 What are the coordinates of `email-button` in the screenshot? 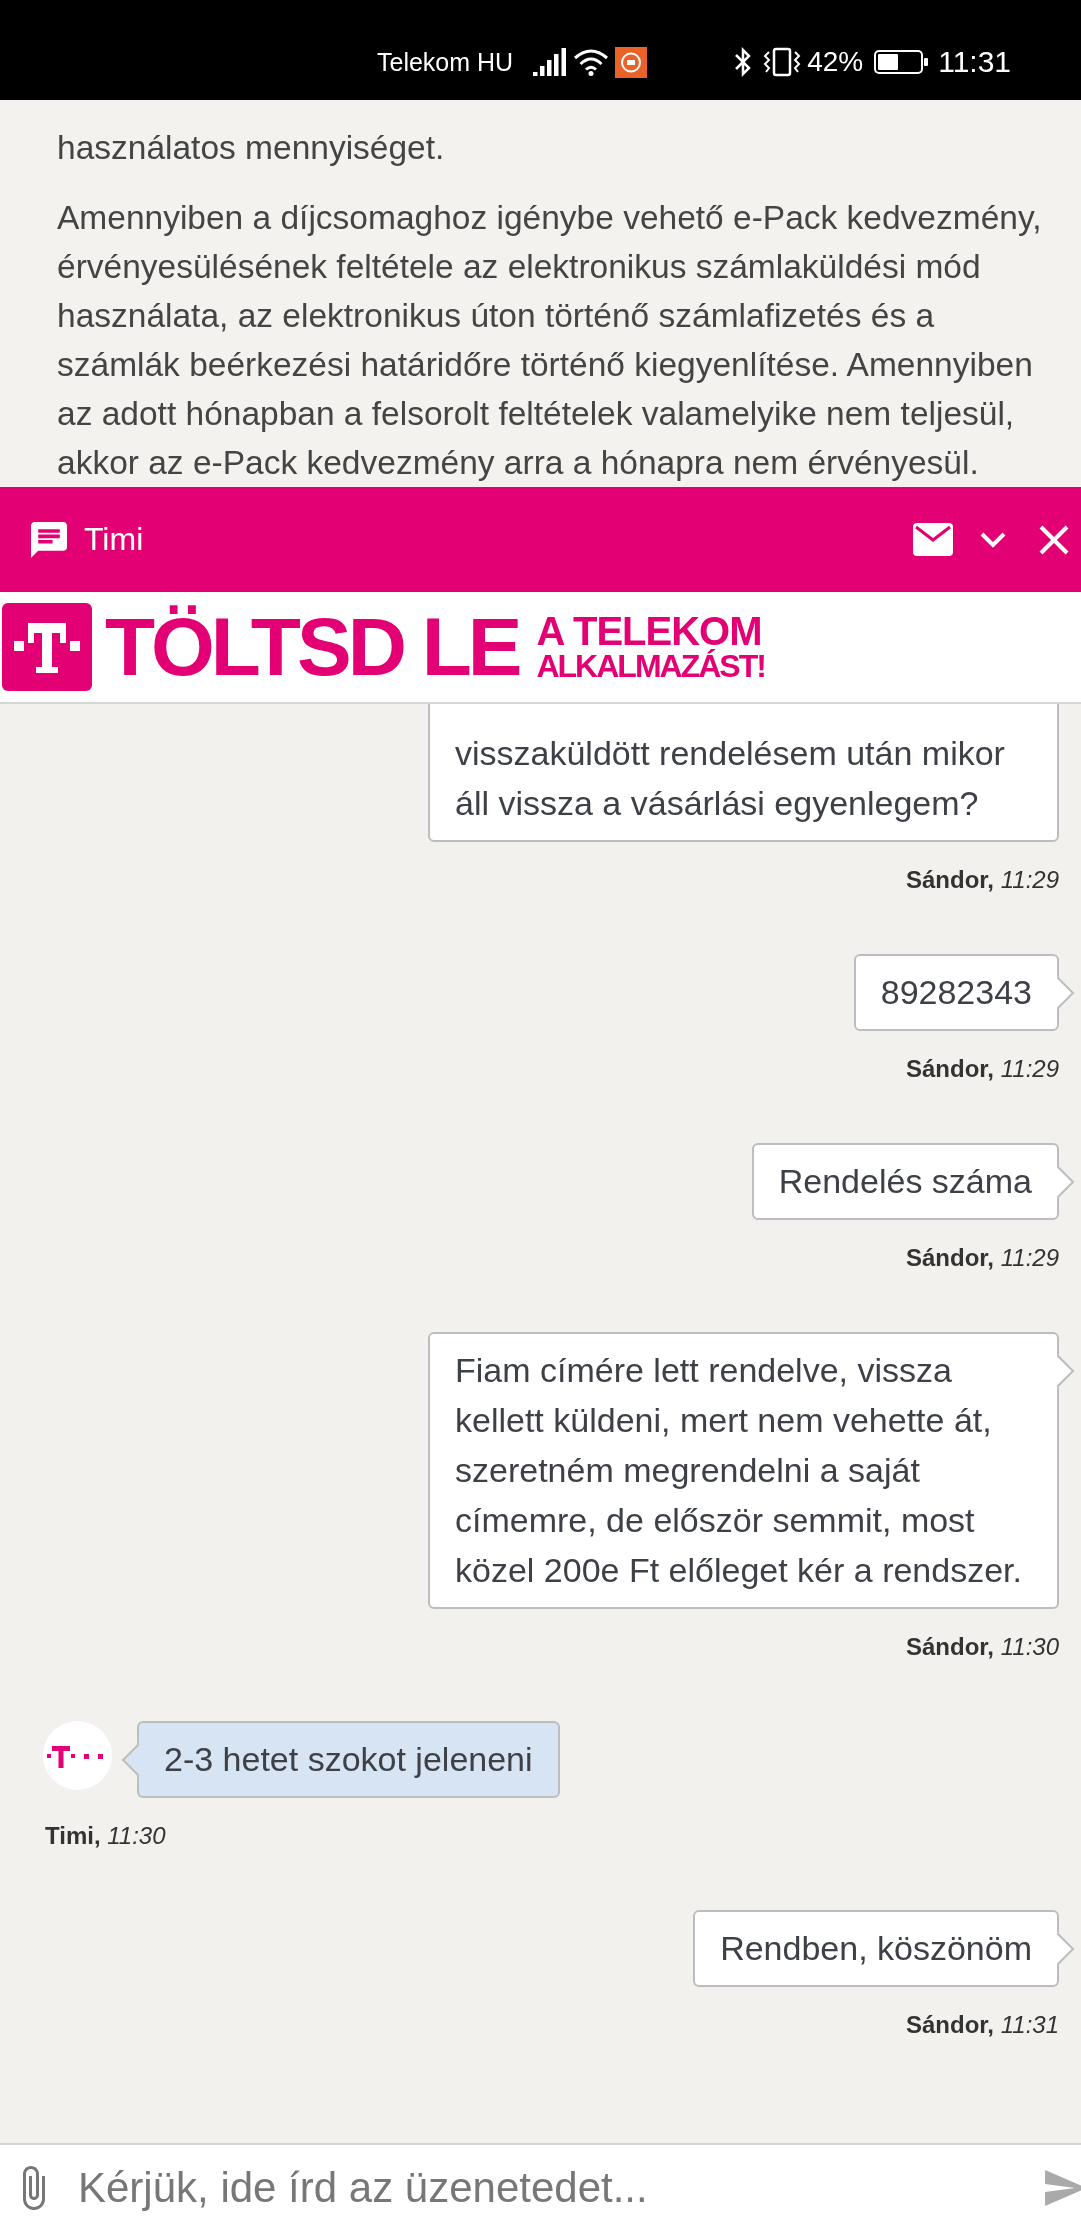 It's located at (933, 539).